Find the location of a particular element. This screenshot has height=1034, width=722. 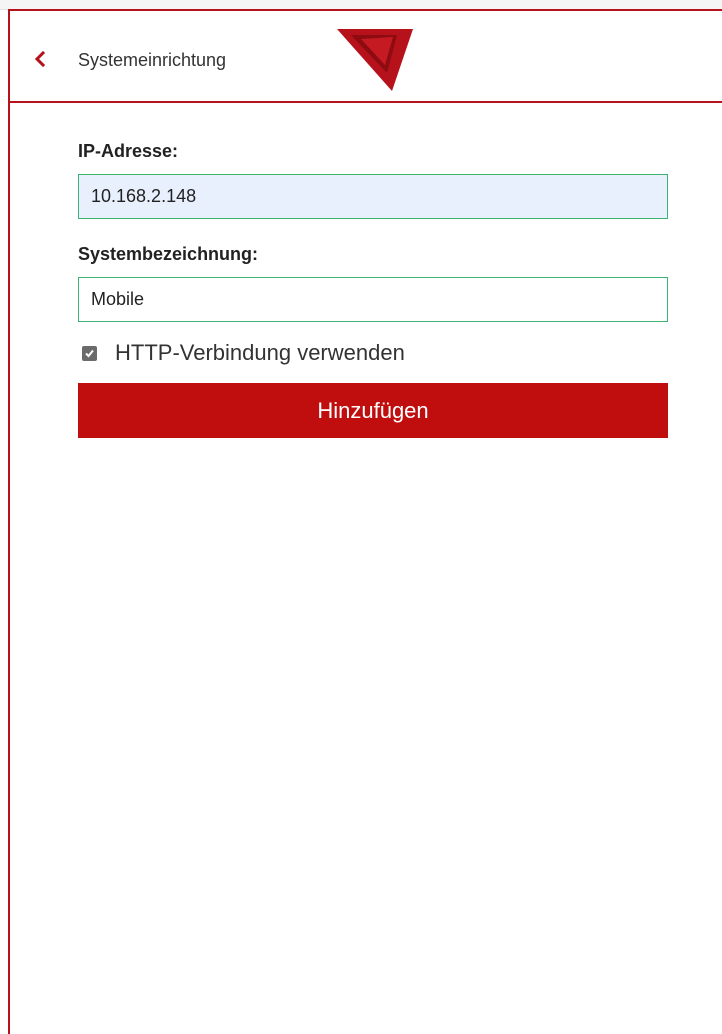

http-checkbox-row: HTTP-Verbindung verwenden is located at coordinates (373, 353).